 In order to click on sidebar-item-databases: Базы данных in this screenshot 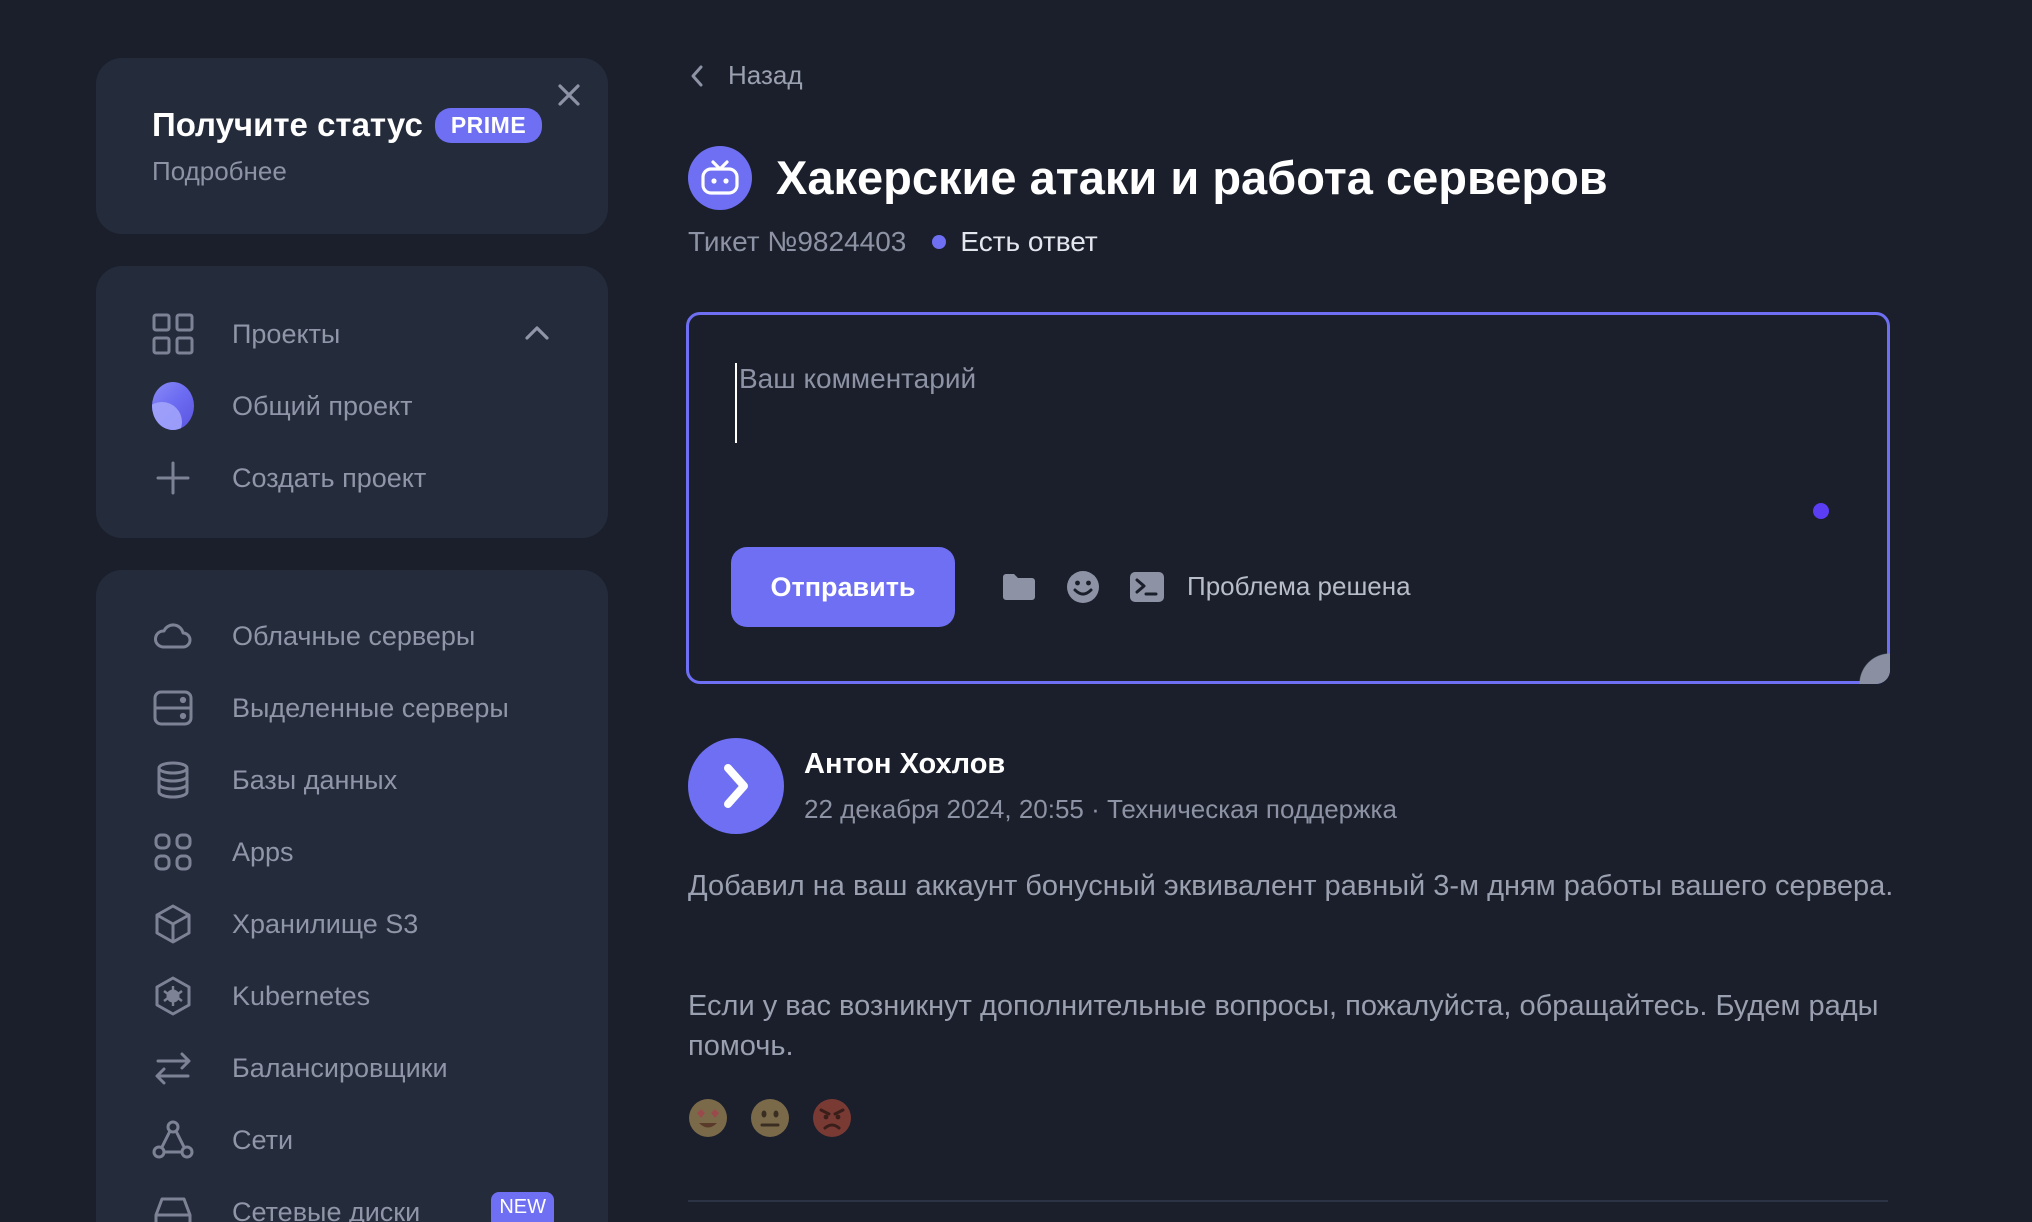, I will do `click(360, 780)`.